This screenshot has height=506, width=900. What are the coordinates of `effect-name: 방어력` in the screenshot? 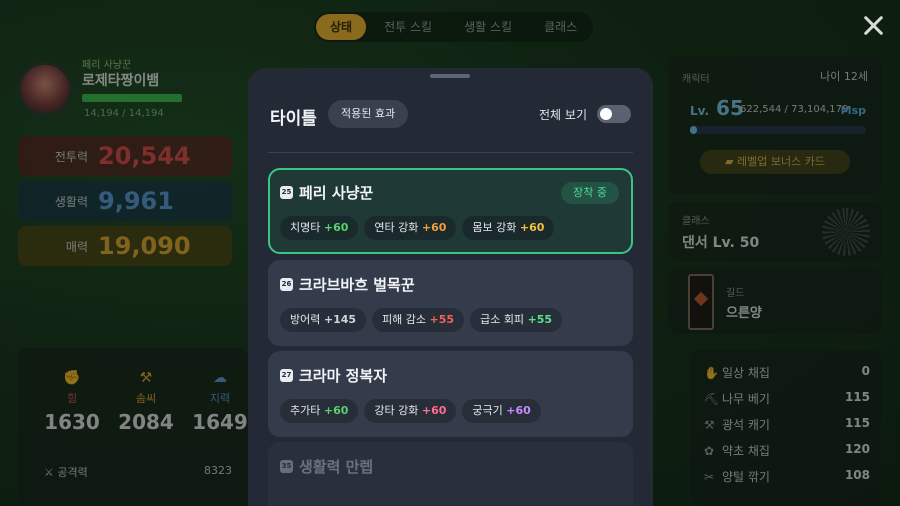 It's located at (305, 319).